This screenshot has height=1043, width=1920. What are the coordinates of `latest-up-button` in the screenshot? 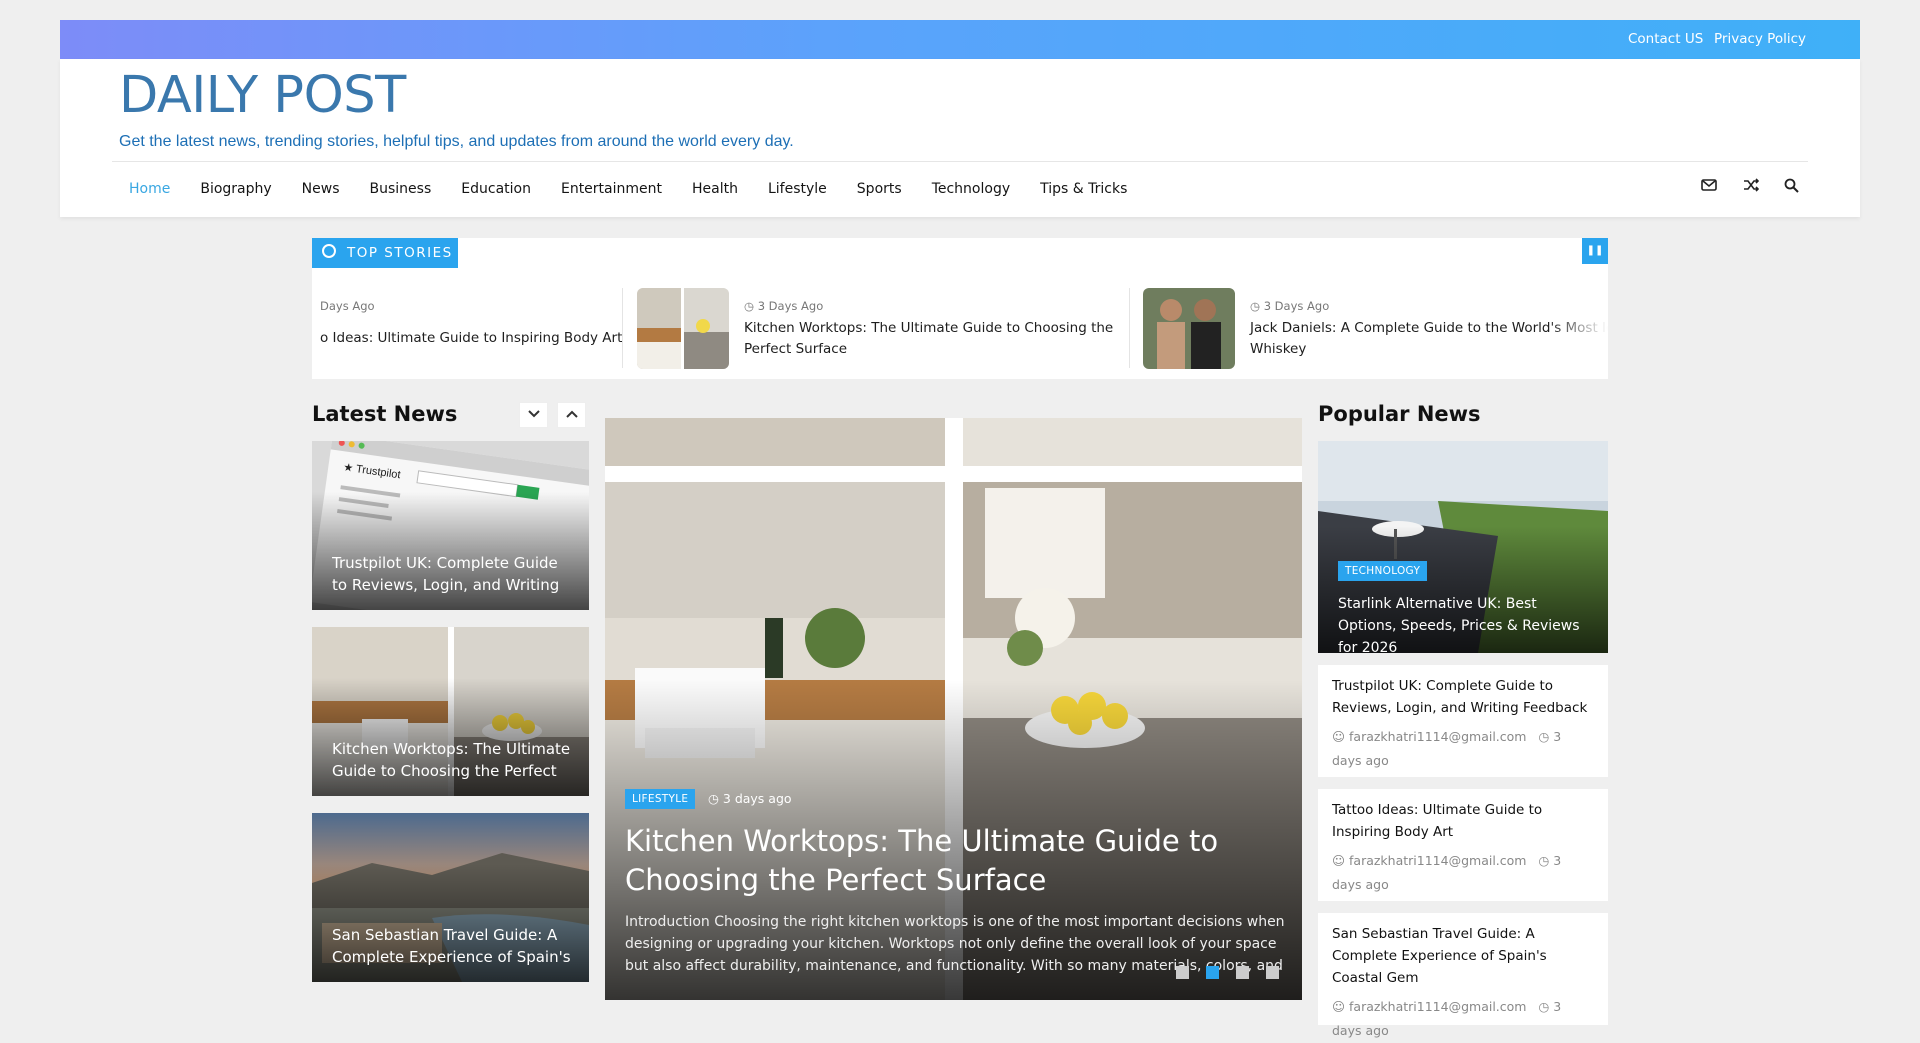 It's located at (571, 415).